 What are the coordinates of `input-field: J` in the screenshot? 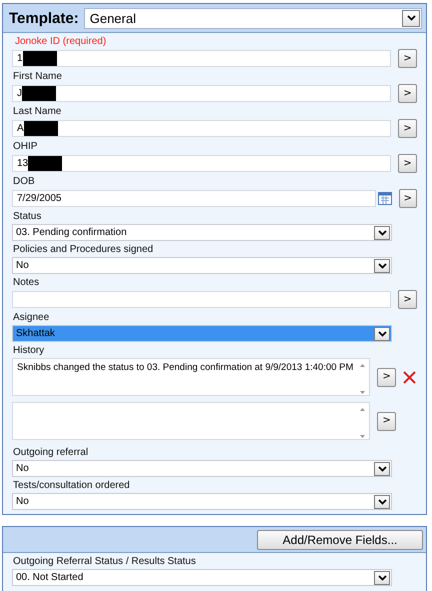 It's located at (202, 93).